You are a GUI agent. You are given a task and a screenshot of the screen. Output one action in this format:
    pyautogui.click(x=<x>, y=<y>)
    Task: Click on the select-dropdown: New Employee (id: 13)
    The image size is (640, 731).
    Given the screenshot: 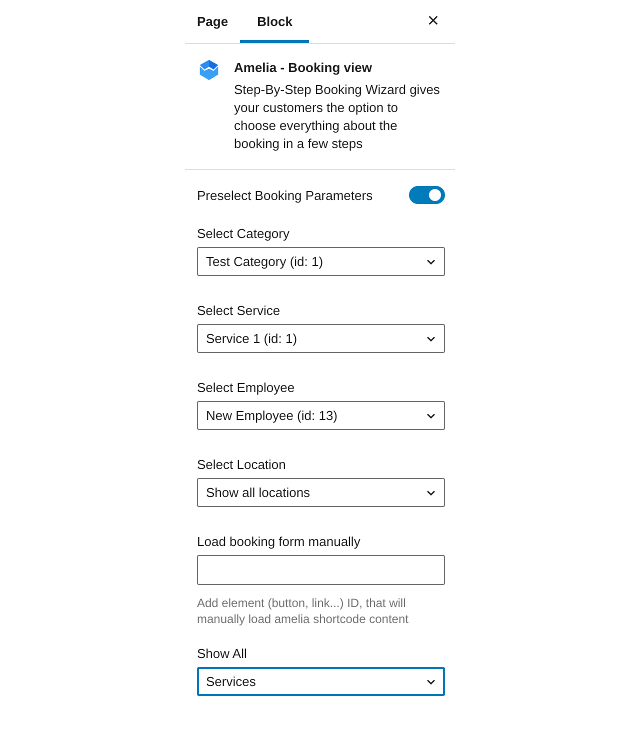 What is the action you would take?
    pyautogui.click(x=321, y=415)
    